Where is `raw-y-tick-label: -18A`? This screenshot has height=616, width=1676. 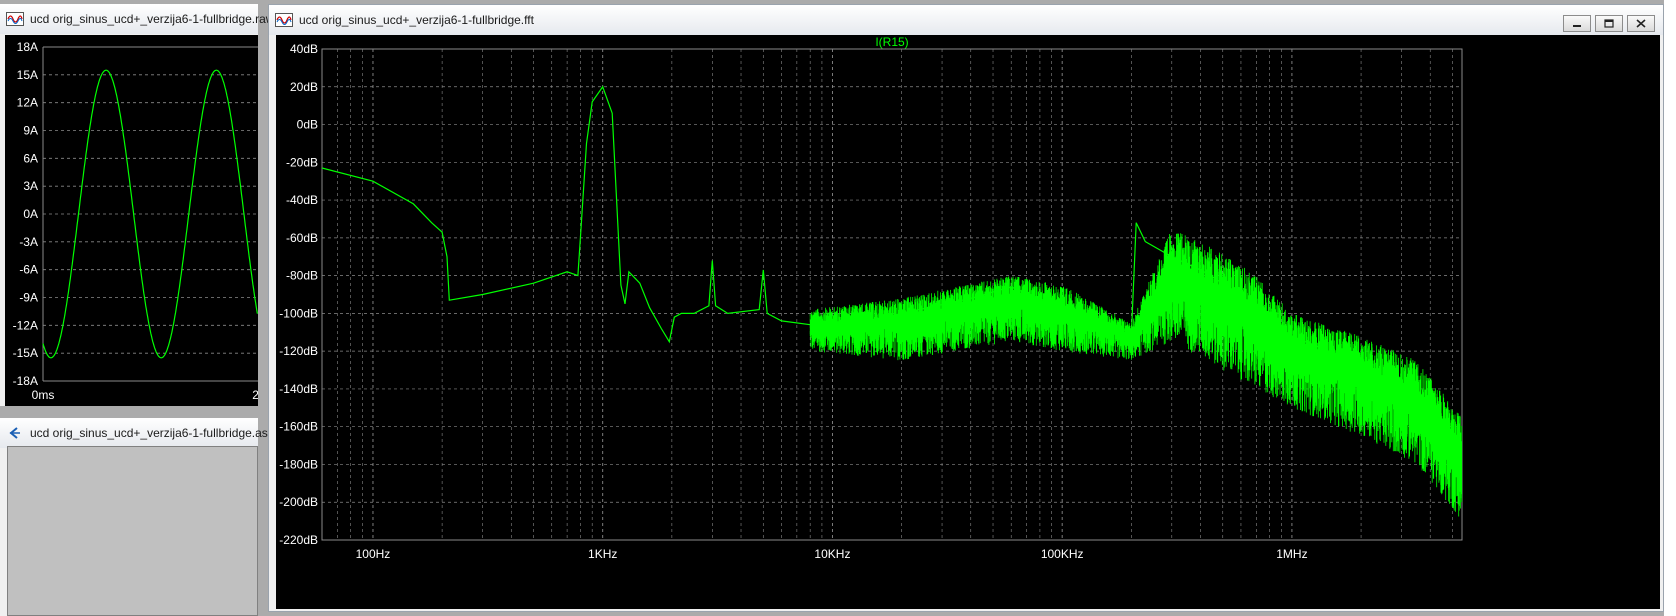
raw-y-tick-label: -18A is located at coordinates (25, 381).